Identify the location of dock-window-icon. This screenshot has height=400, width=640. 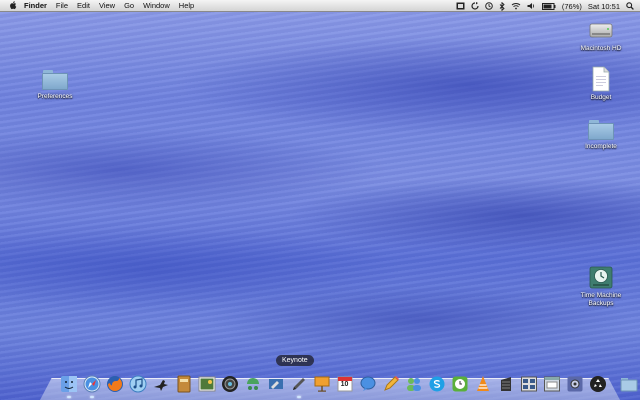
(551, 383).